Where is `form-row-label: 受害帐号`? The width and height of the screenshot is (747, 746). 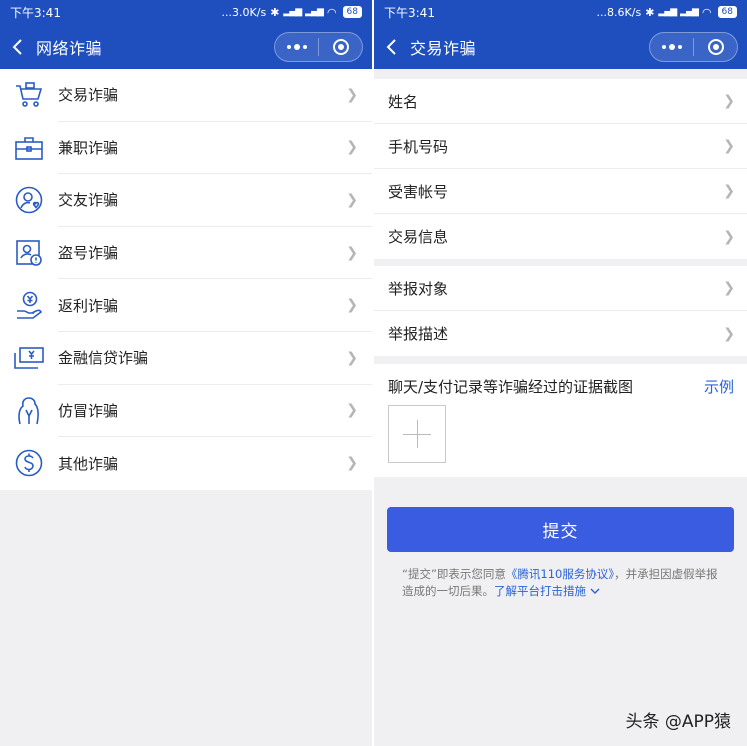
form-row-label: 受害帐号 is located at coordinates (418, 191).